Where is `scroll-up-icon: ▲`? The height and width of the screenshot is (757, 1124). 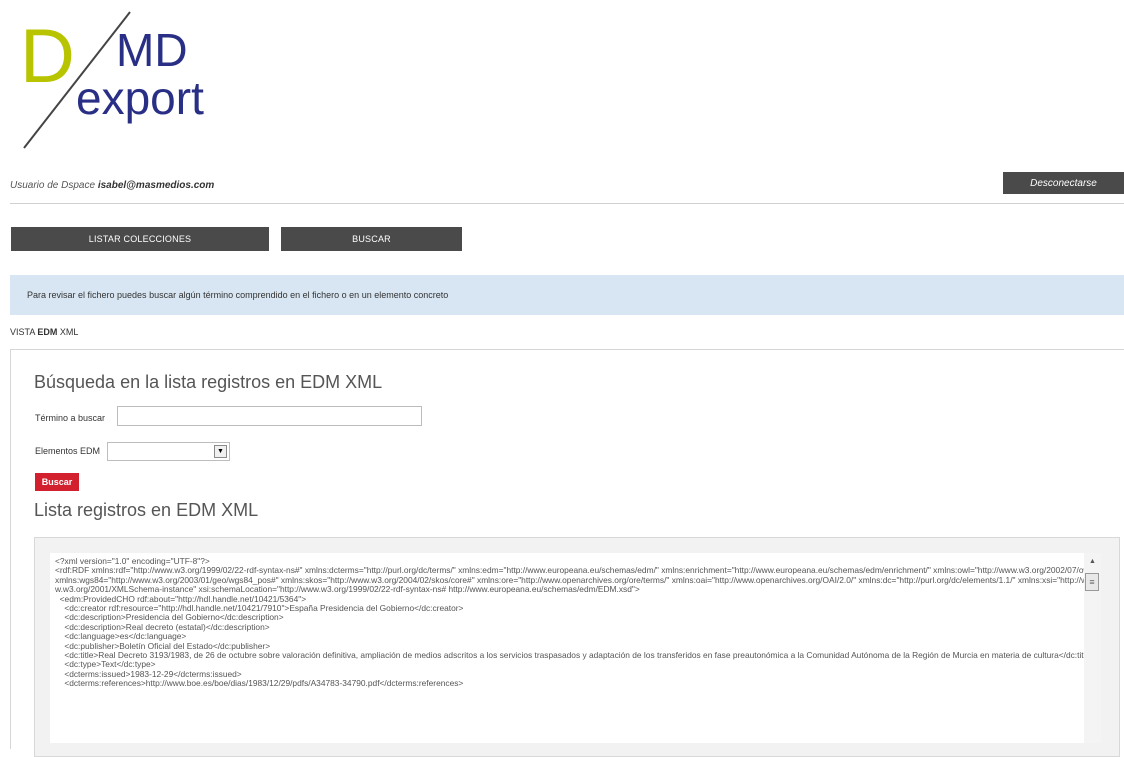 scroll-up-icon: ▲ is located at coordinates (1092, 561).